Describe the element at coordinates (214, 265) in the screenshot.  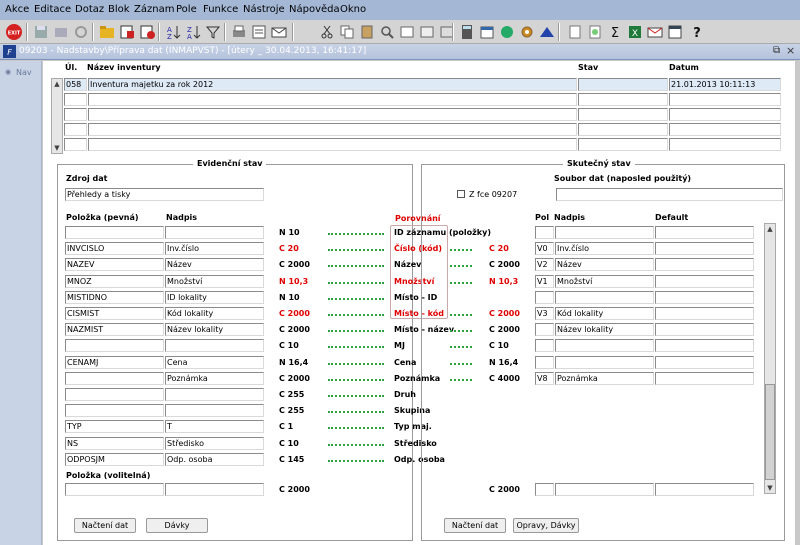
I see `evid-caption-cell: Název` at that location.